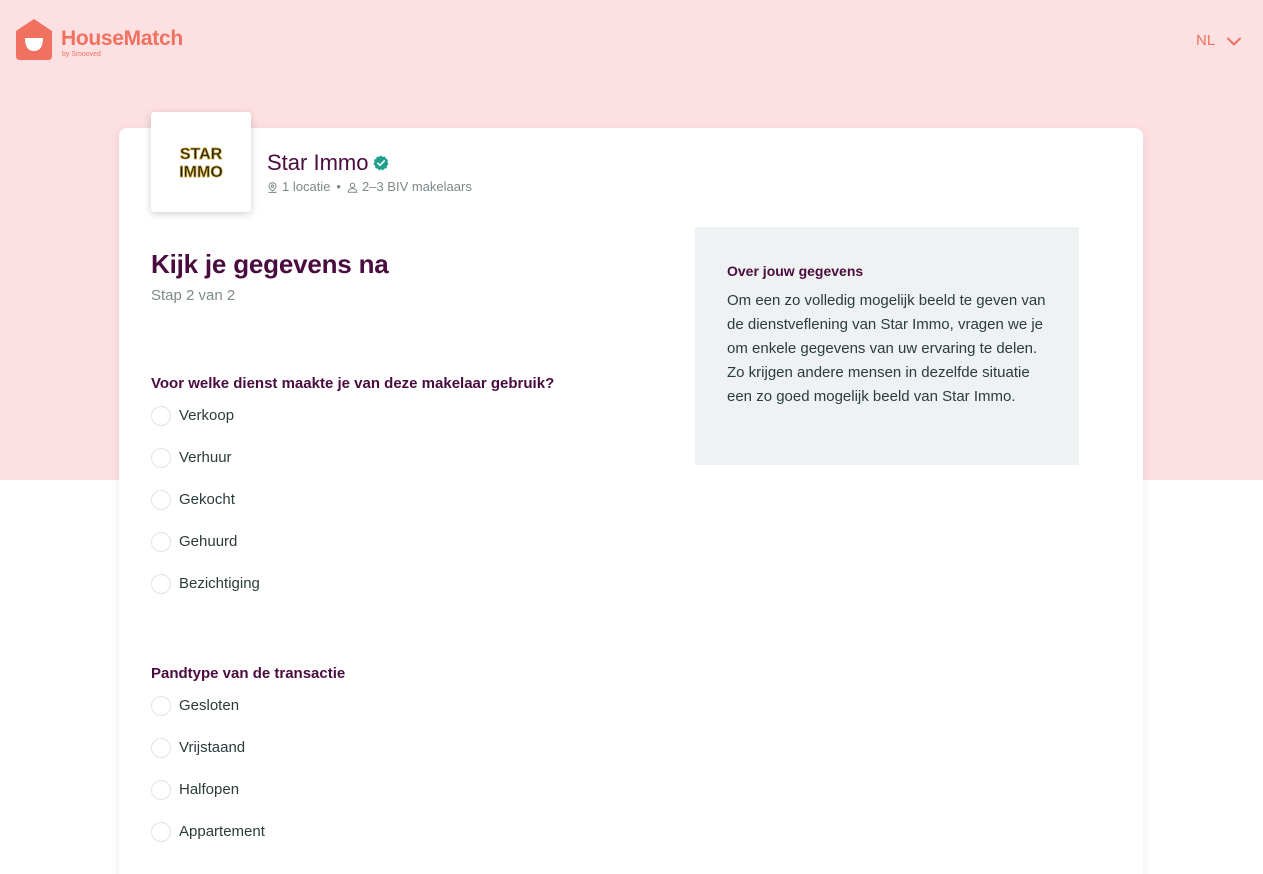  I want to click on radio-option-label: Bezichtiging, so click(219, 583).